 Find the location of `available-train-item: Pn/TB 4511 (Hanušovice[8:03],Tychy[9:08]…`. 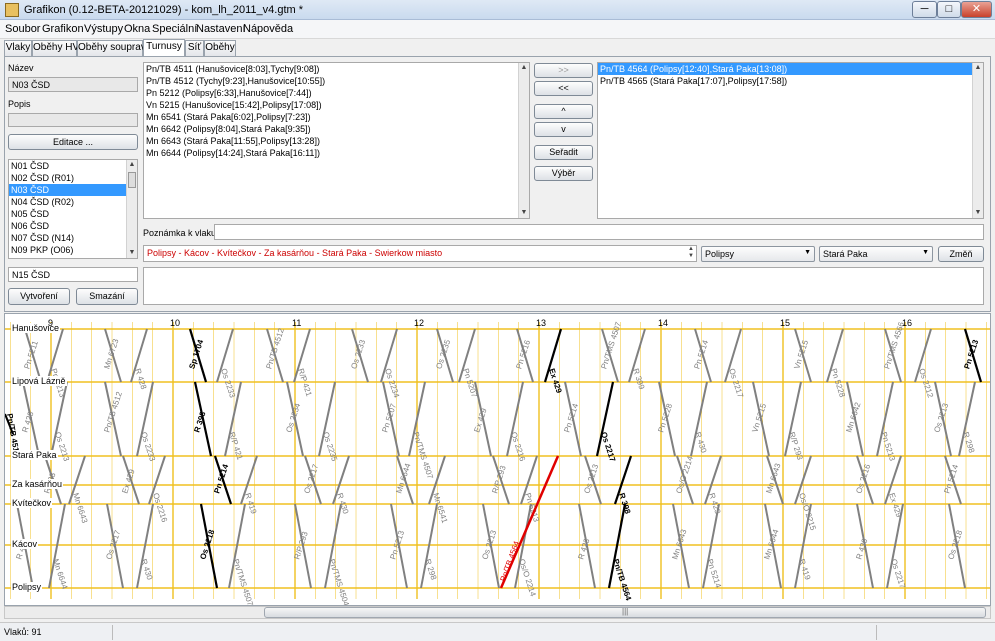

available-train-item: Pn/TB 4511 (Hanušovice[8:03],Tychy[9:08]… is located at coordinates (336, 69).